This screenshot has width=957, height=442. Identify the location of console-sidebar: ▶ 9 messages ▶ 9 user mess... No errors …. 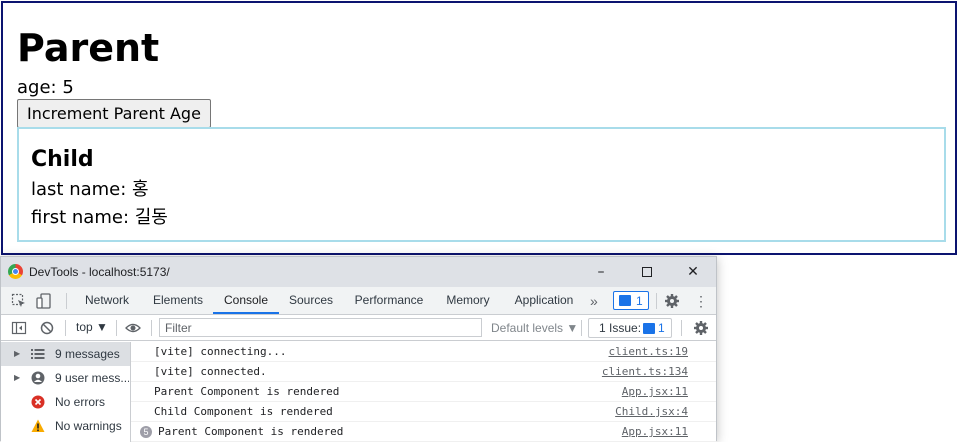
(66, 392).